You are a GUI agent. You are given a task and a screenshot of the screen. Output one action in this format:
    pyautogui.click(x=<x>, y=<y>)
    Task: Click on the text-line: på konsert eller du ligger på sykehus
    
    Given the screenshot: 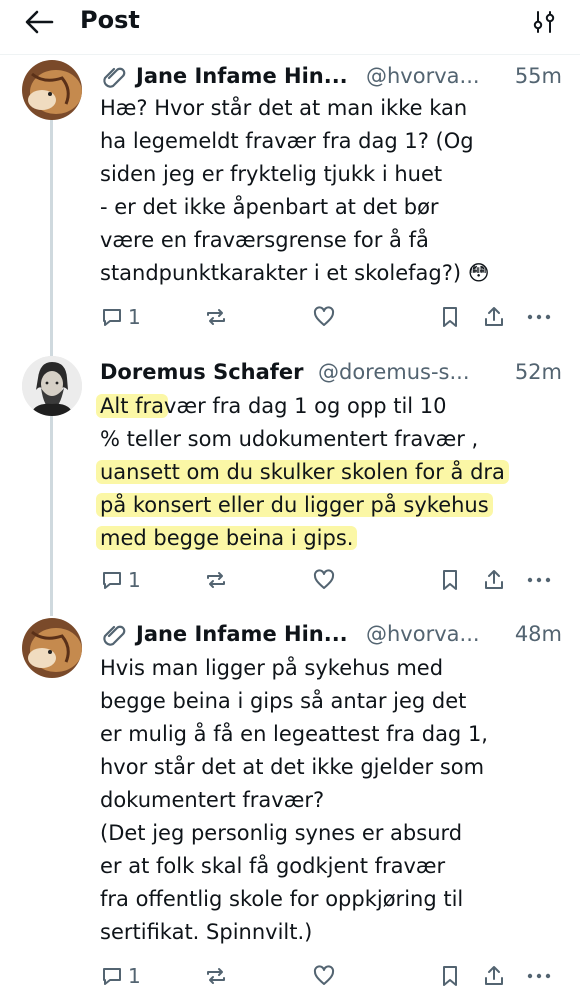 What is the action you would take?
    pyautogui.click(x=328, y=505)
    